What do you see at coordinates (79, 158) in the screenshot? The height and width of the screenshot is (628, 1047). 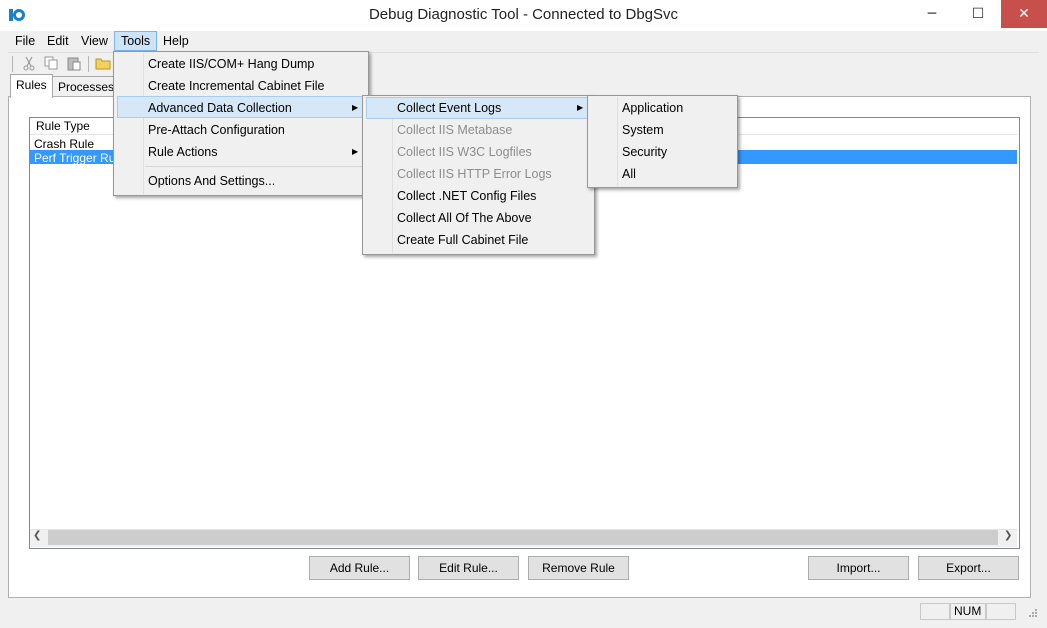 I see `list-item: Perf Trigger Rule` at bounding box center [79, 158].